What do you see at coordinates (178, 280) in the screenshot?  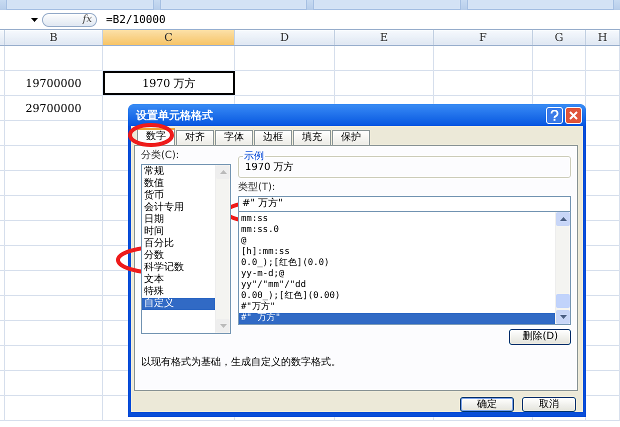 I see `category-item: 文本` at bounding box center [178, 280].